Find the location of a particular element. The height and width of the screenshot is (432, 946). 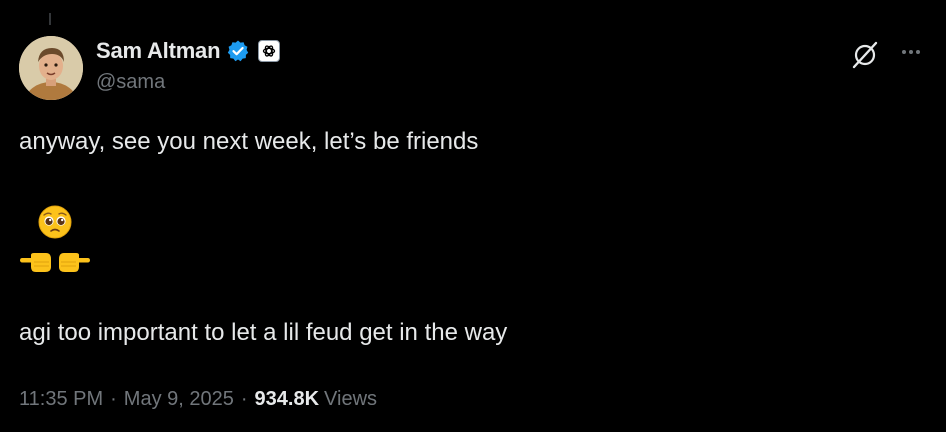

tweet-time: 11:35 PM is located at coordinates (61, 399).